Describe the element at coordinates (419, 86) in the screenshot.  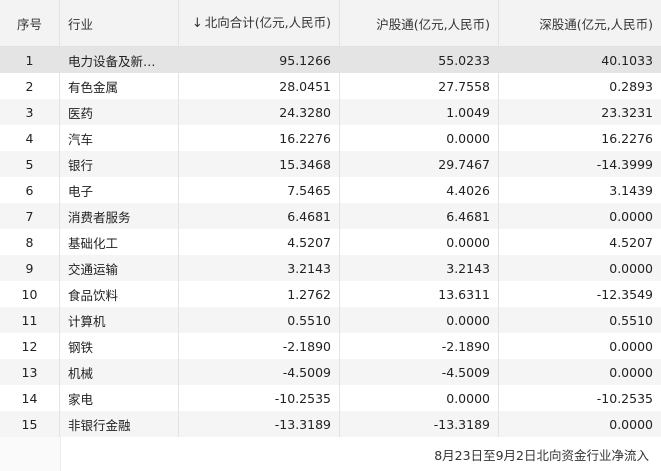
I see `cell-shanghai: 27.7558` at that location.